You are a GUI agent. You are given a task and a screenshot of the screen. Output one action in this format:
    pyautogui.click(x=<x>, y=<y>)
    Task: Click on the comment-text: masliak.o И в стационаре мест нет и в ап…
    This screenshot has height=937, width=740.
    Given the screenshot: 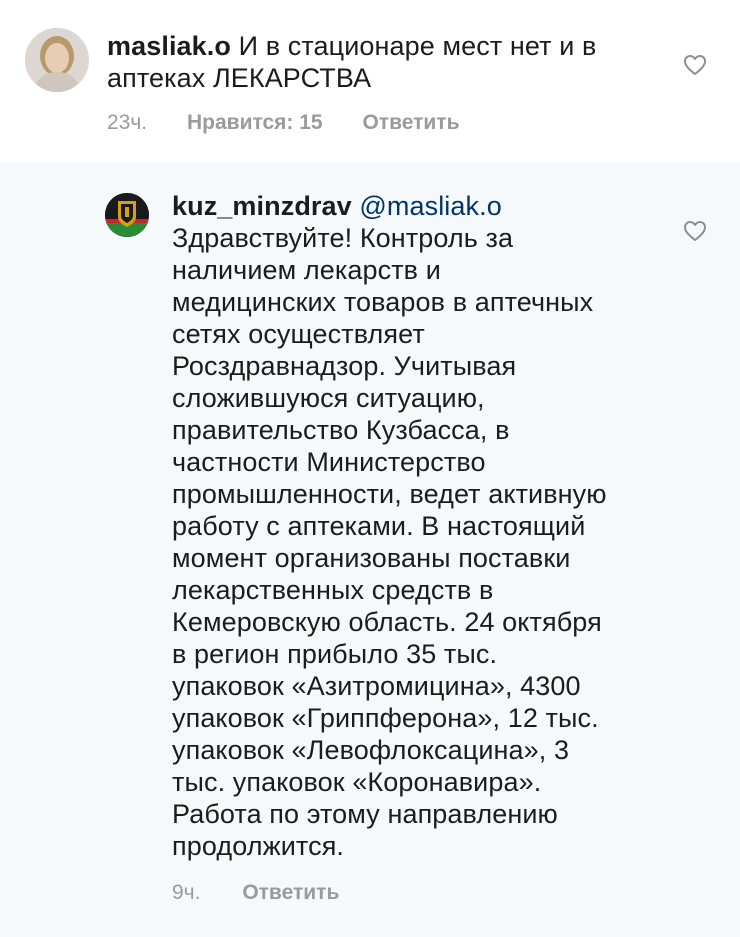 What is the action you would take?
    pyautogui.click(x=387, y=62)
    